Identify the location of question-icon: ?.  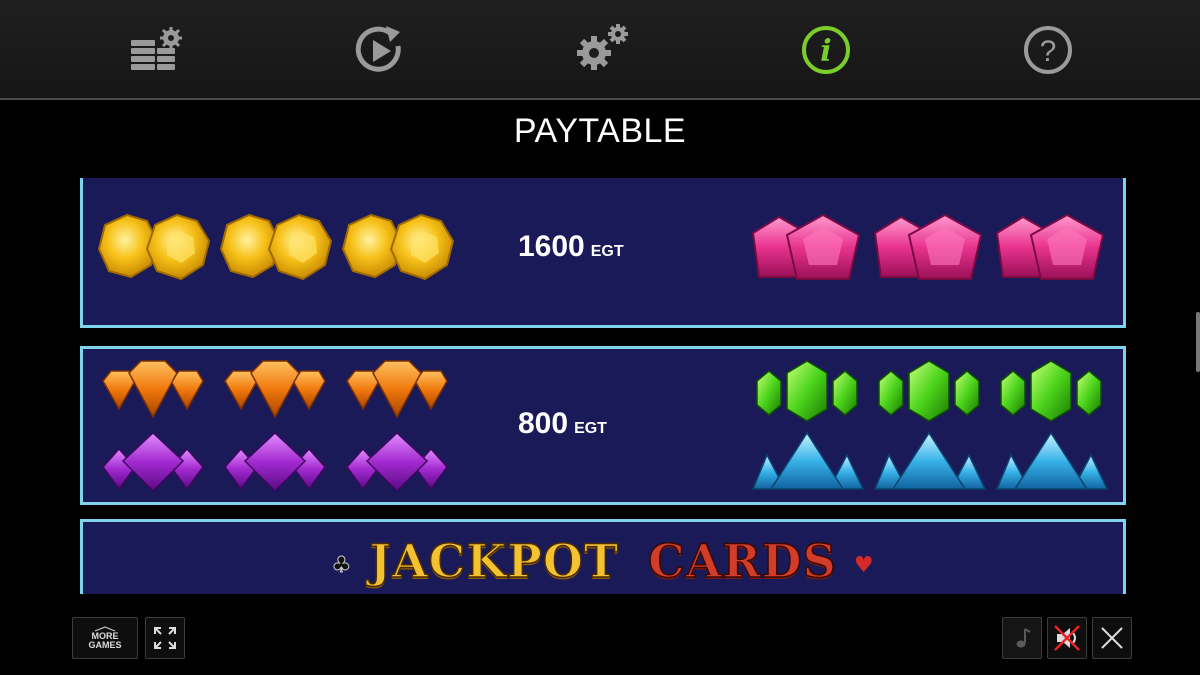
(1048, 50).